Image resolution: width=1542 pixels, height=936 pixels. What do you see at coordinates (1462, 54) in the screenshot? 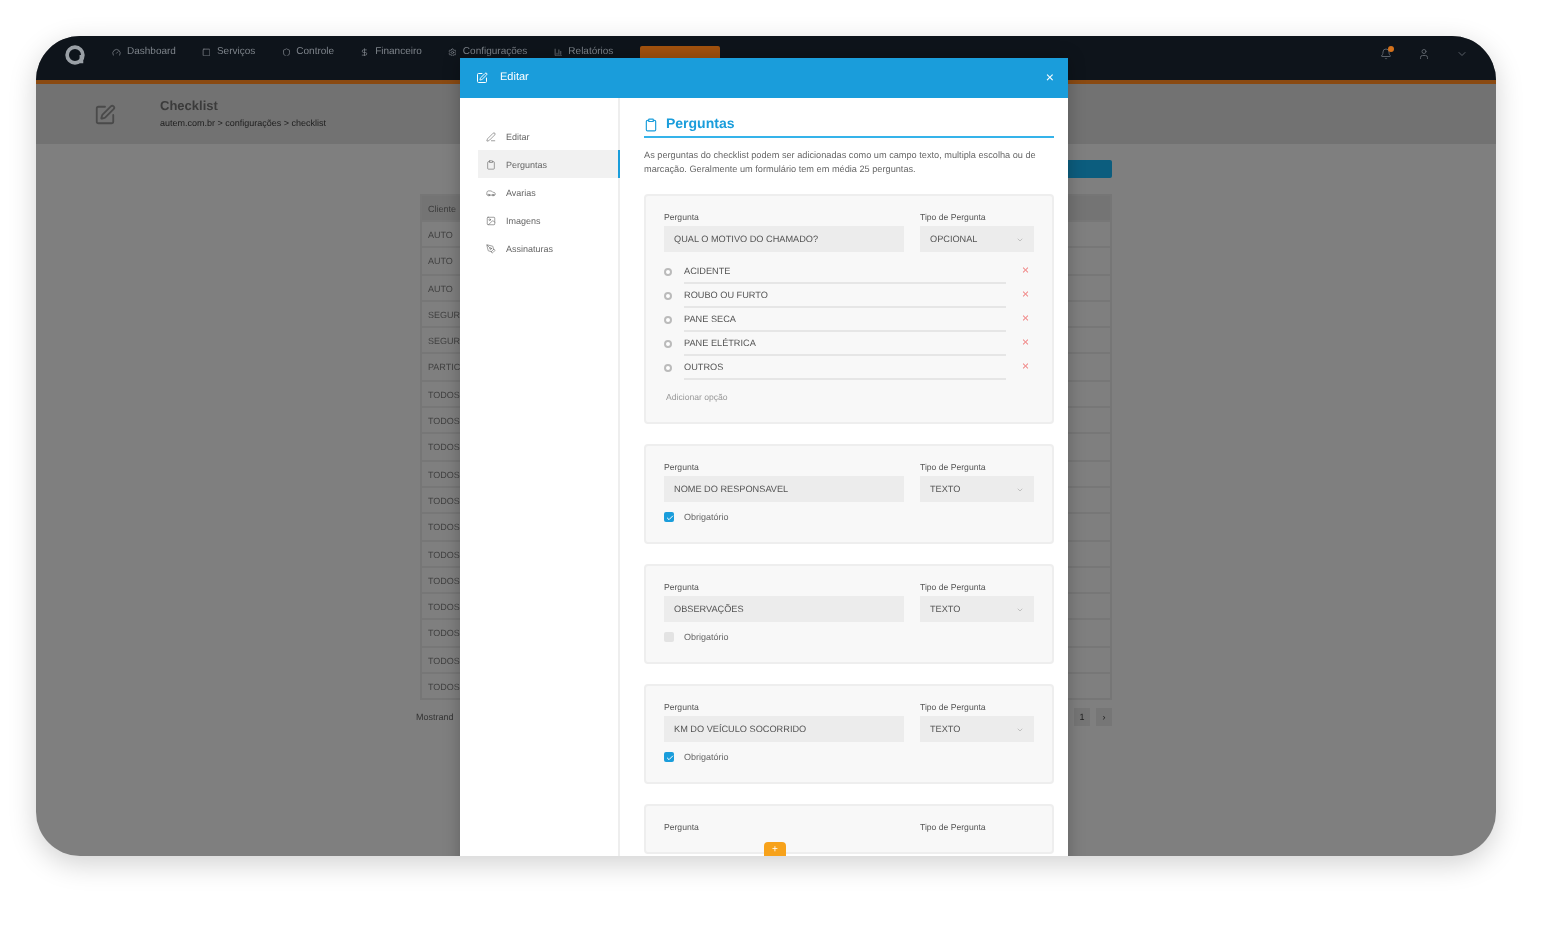
I see `chevron-down-icon` at bounding box center [1462, 54].